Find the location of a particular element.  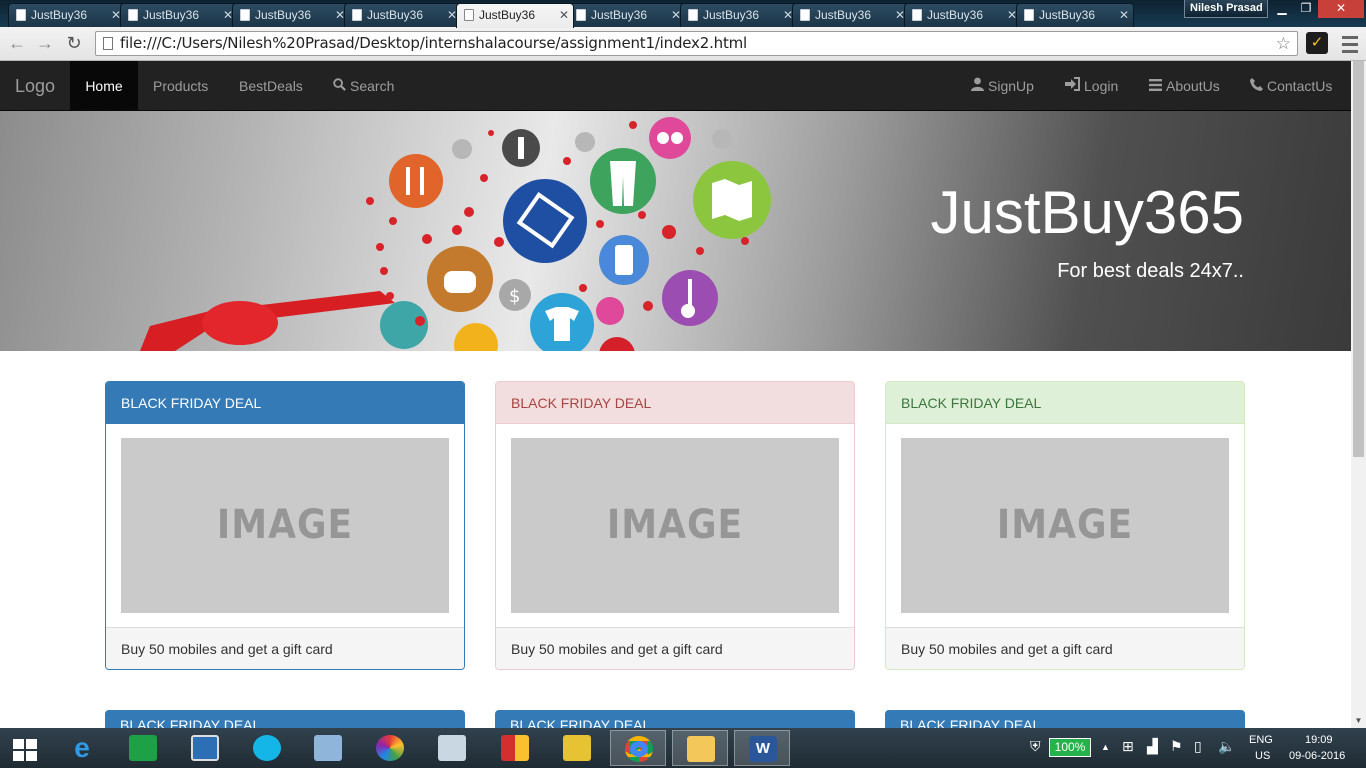

word-taskbar-icon: W is located at coordinates (762, 748).